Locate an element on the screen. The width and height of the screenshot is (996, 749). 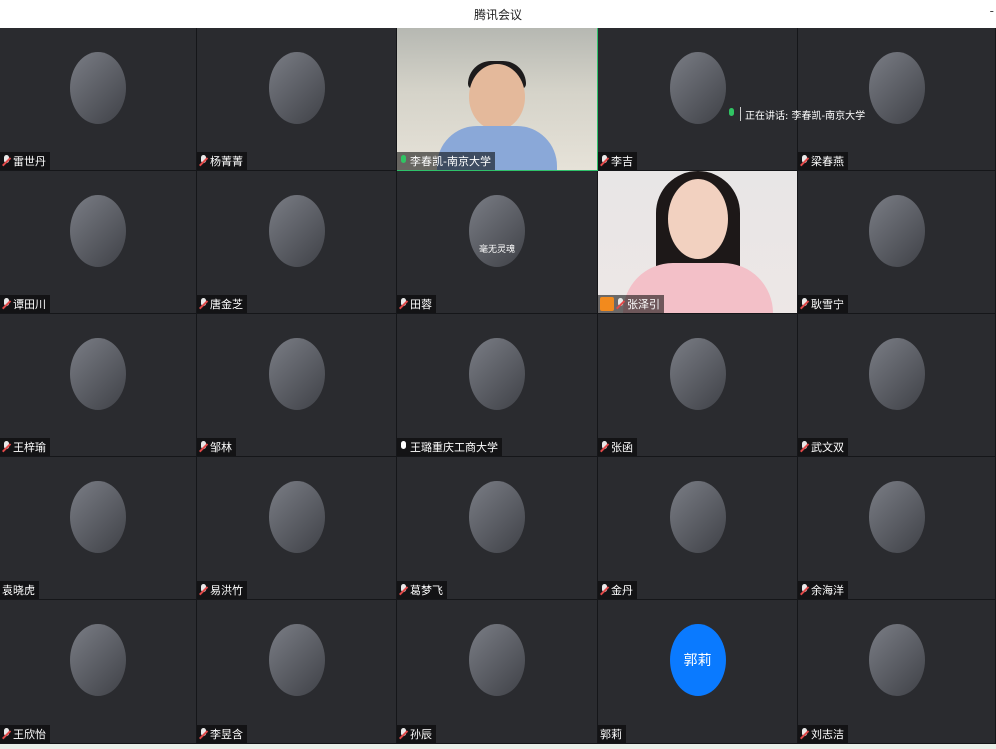
participant-tile: 王梓瑜 is located at coordinates (98, 385).